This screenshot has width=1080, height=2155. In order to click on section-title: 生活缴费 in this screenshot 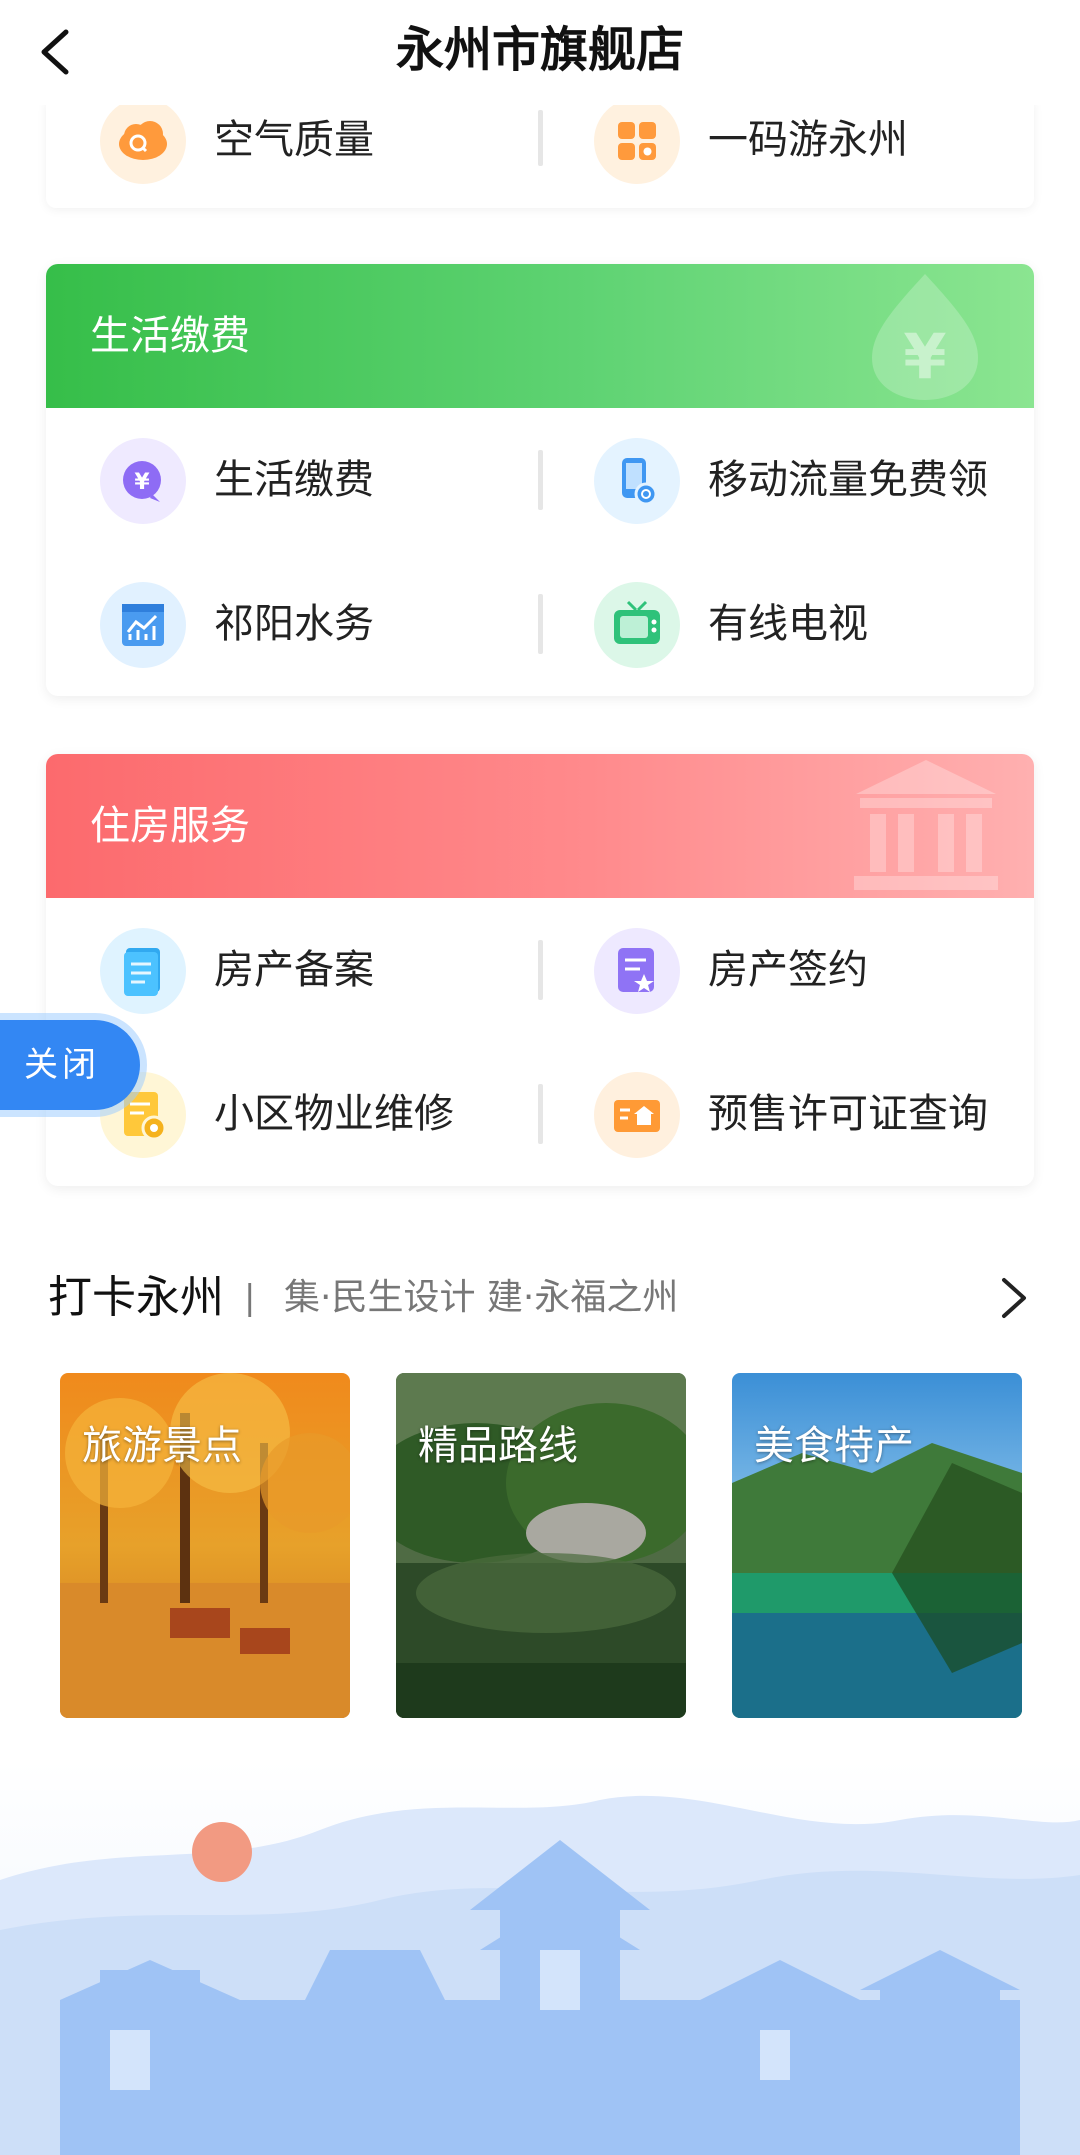, I will do `click(170, 336)`.